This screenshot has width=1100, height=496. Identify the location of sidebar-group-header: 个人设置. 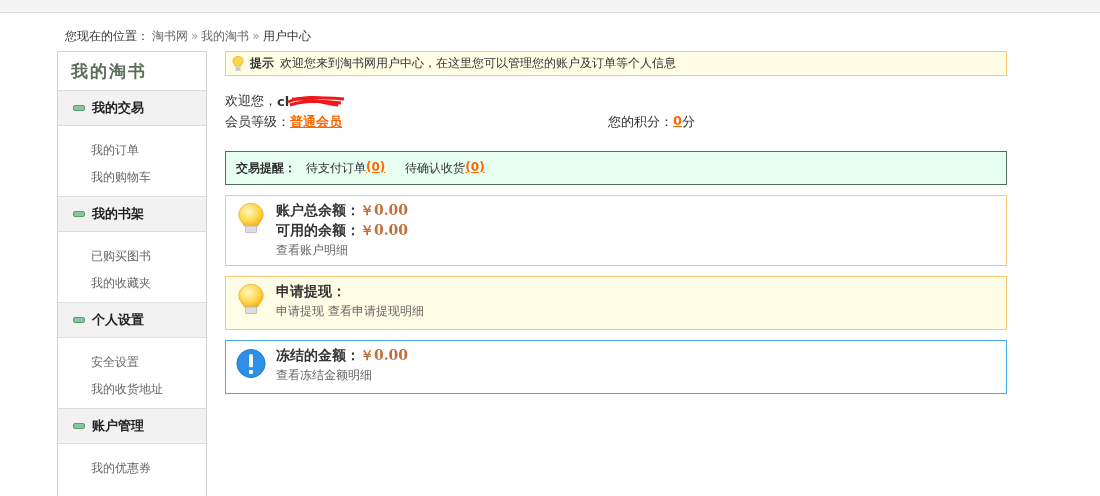
(132, 320).